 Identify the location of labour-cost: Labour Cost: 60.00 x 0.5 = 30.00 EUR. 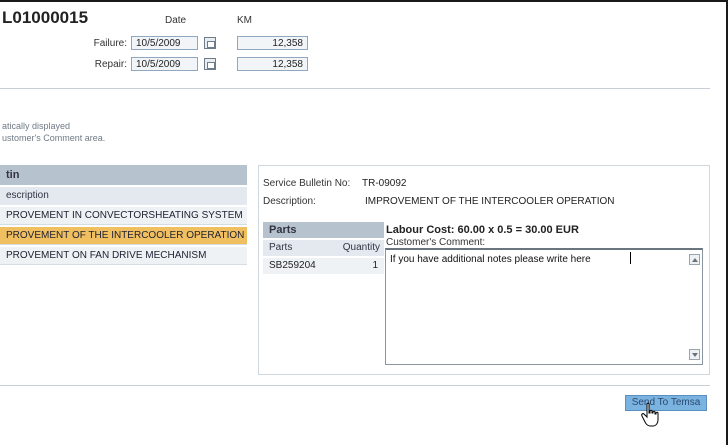
(482, 230).